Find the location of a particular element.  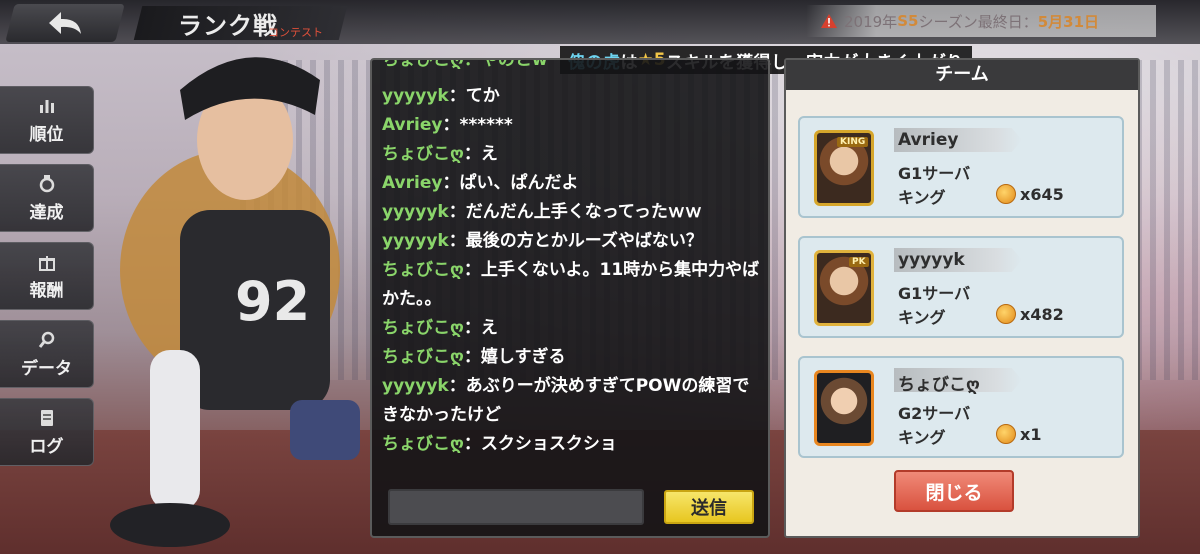

member-name: yyyyyk is located at coordinates (931, 260).